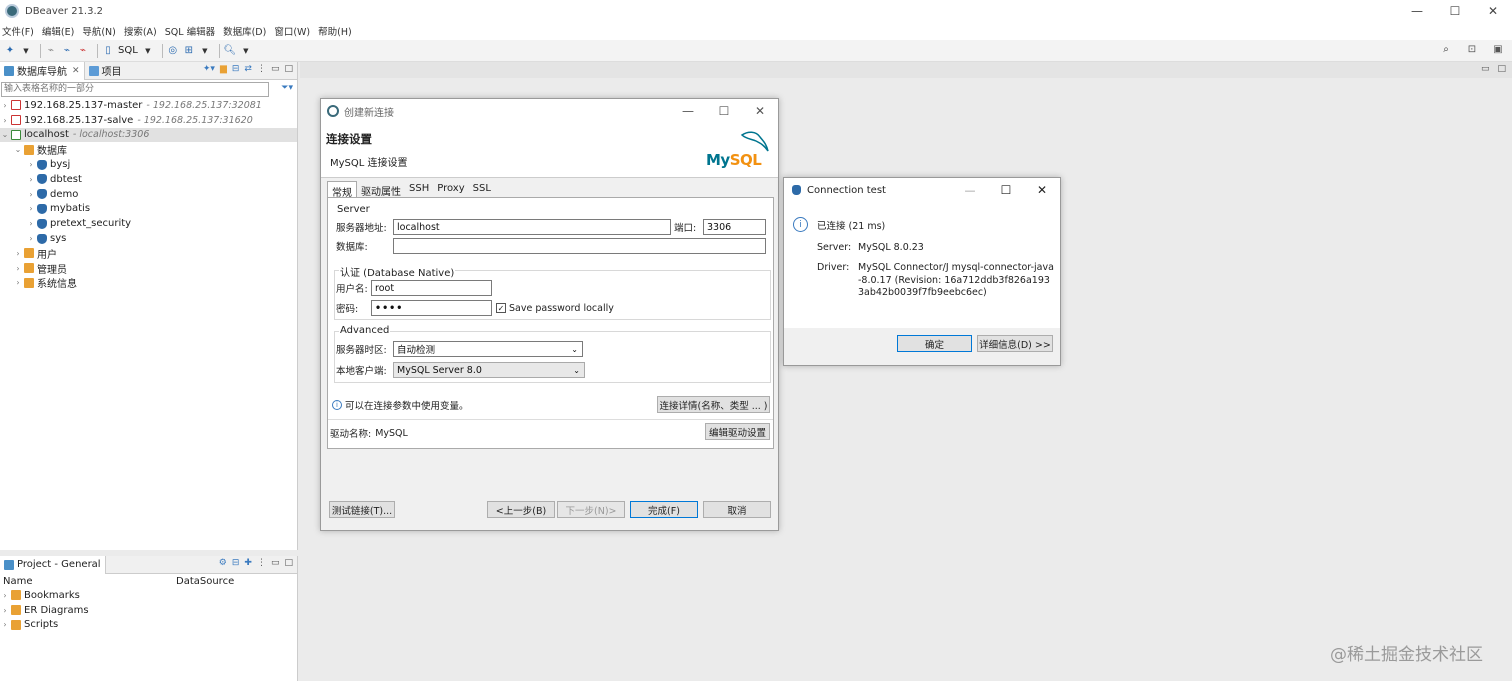 The width and height of the screenshot is (1512, 681). Describe the element at coordinates (236, 69) in the screenshot. I see `collapse-all-icon: ⊟` at that location.